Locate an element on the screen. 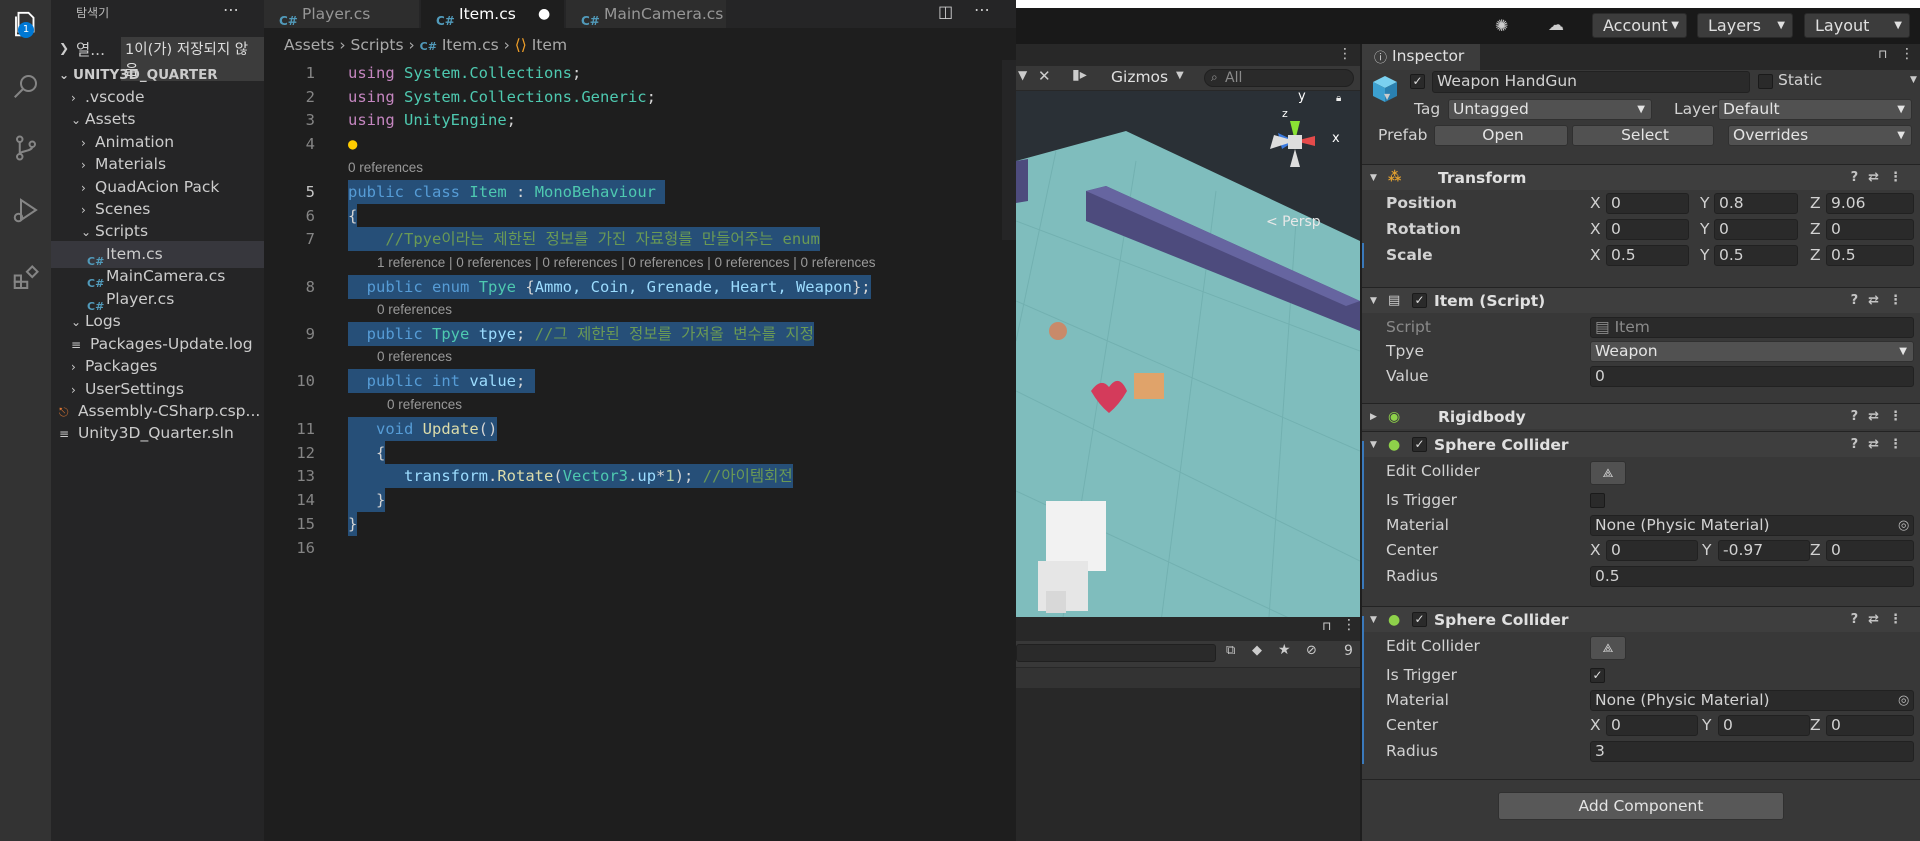 This screenshot has width=1920, height=841. code-line: 16 is located at coordinates (640, 548).